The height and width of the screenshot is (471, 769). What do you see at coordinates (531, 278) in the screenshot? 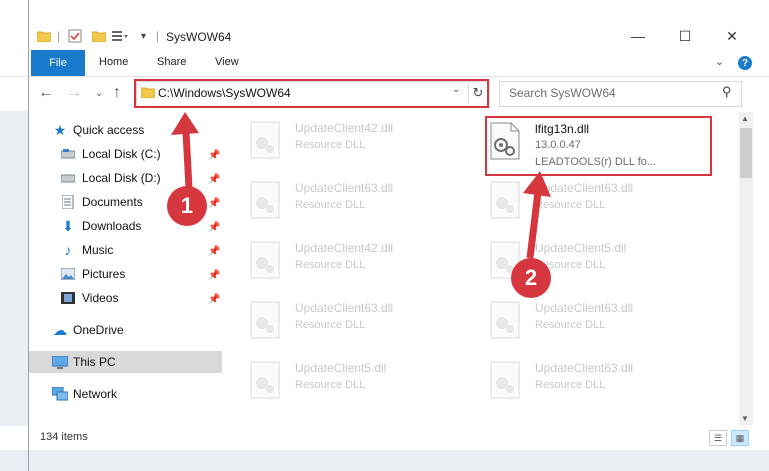
I see `step-2-badge: 2` at bounding box center [531, 278].